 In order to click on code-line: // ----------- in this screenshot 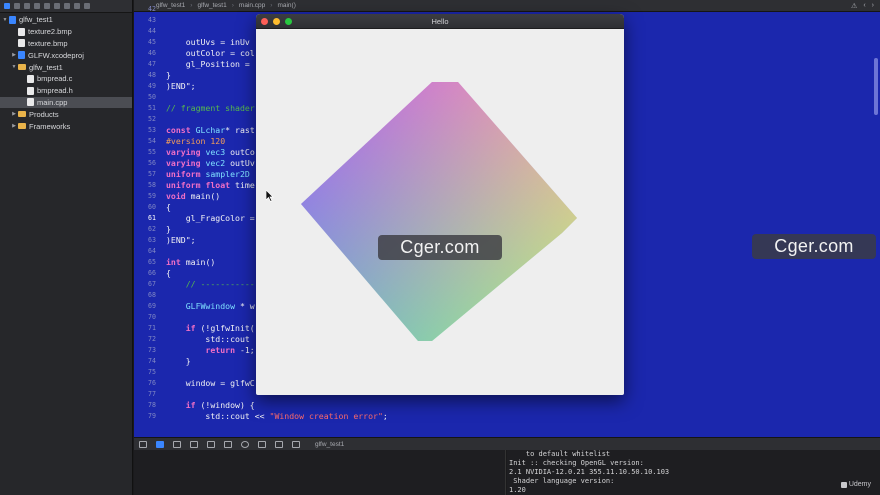, I will do `click(210, 284)`.